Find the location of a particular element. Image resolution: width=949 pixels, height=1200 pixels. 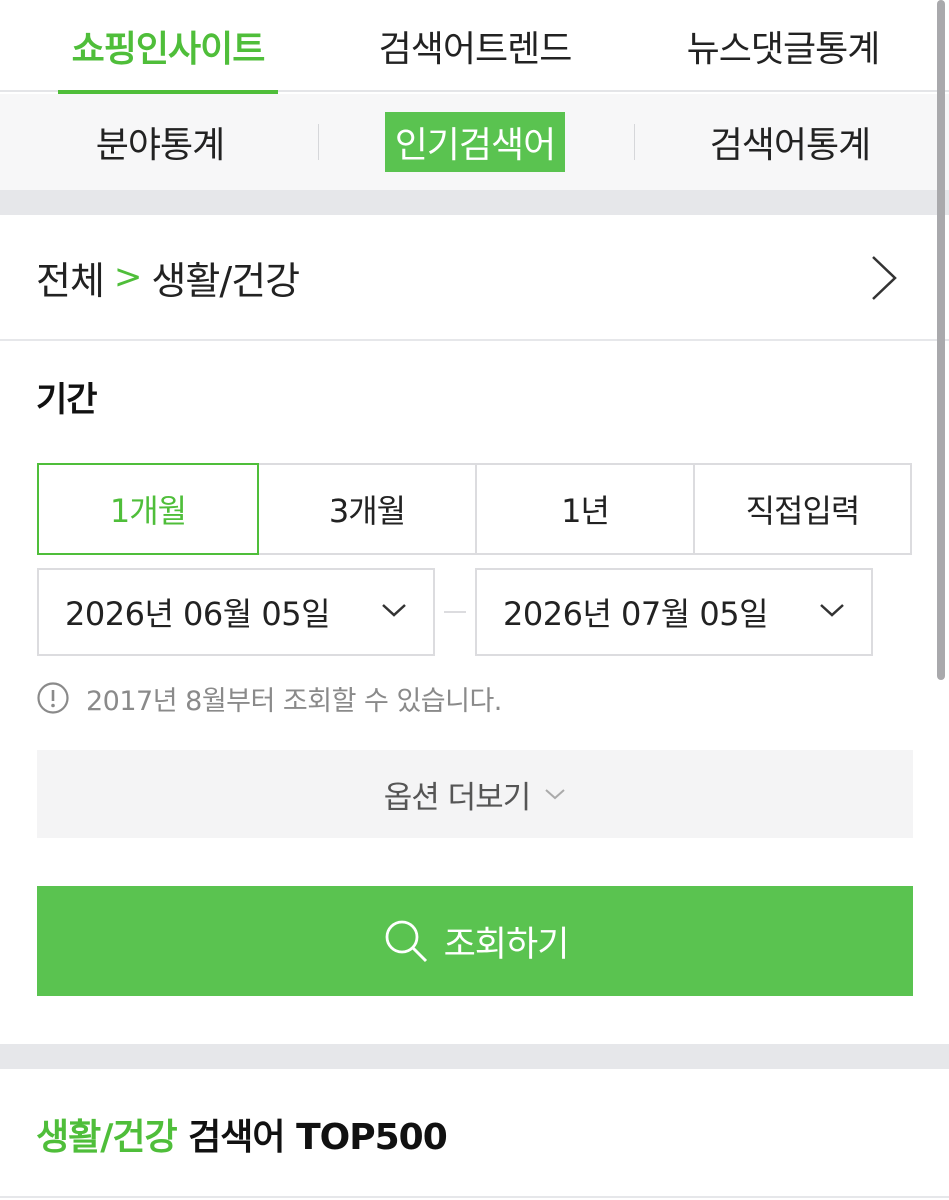

result-category: 생활/건강 is located at coordinates (107, 1137).